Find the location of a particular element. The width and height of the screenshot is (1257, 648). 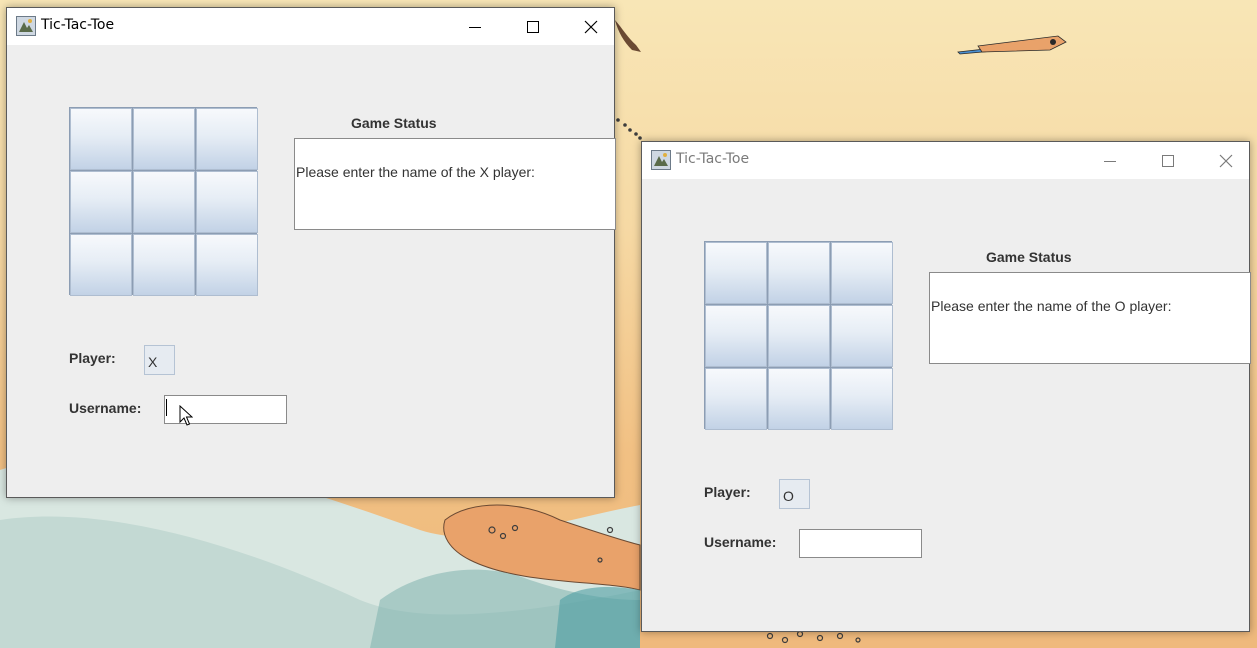

username-input is located at coordinates (860, 543).